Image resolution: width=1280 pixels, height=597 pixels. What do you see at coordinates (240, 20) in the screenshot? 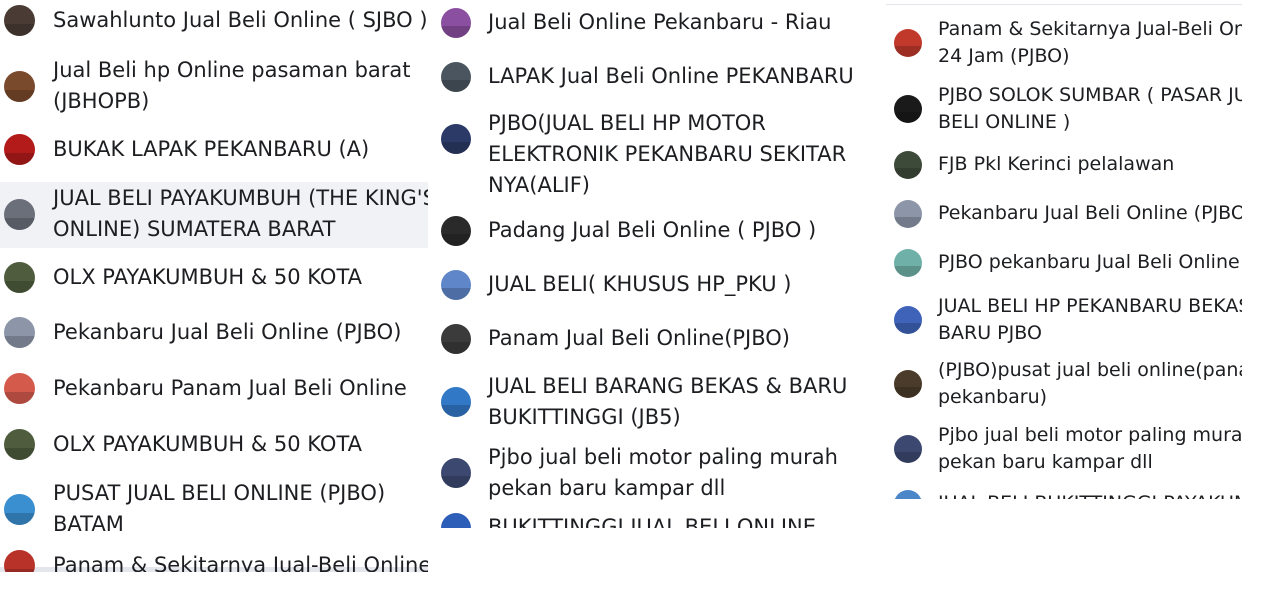
I see `group-name: Sawahlunto Jual Beli Online ( SJBO )` at bounding box center [240, 20].